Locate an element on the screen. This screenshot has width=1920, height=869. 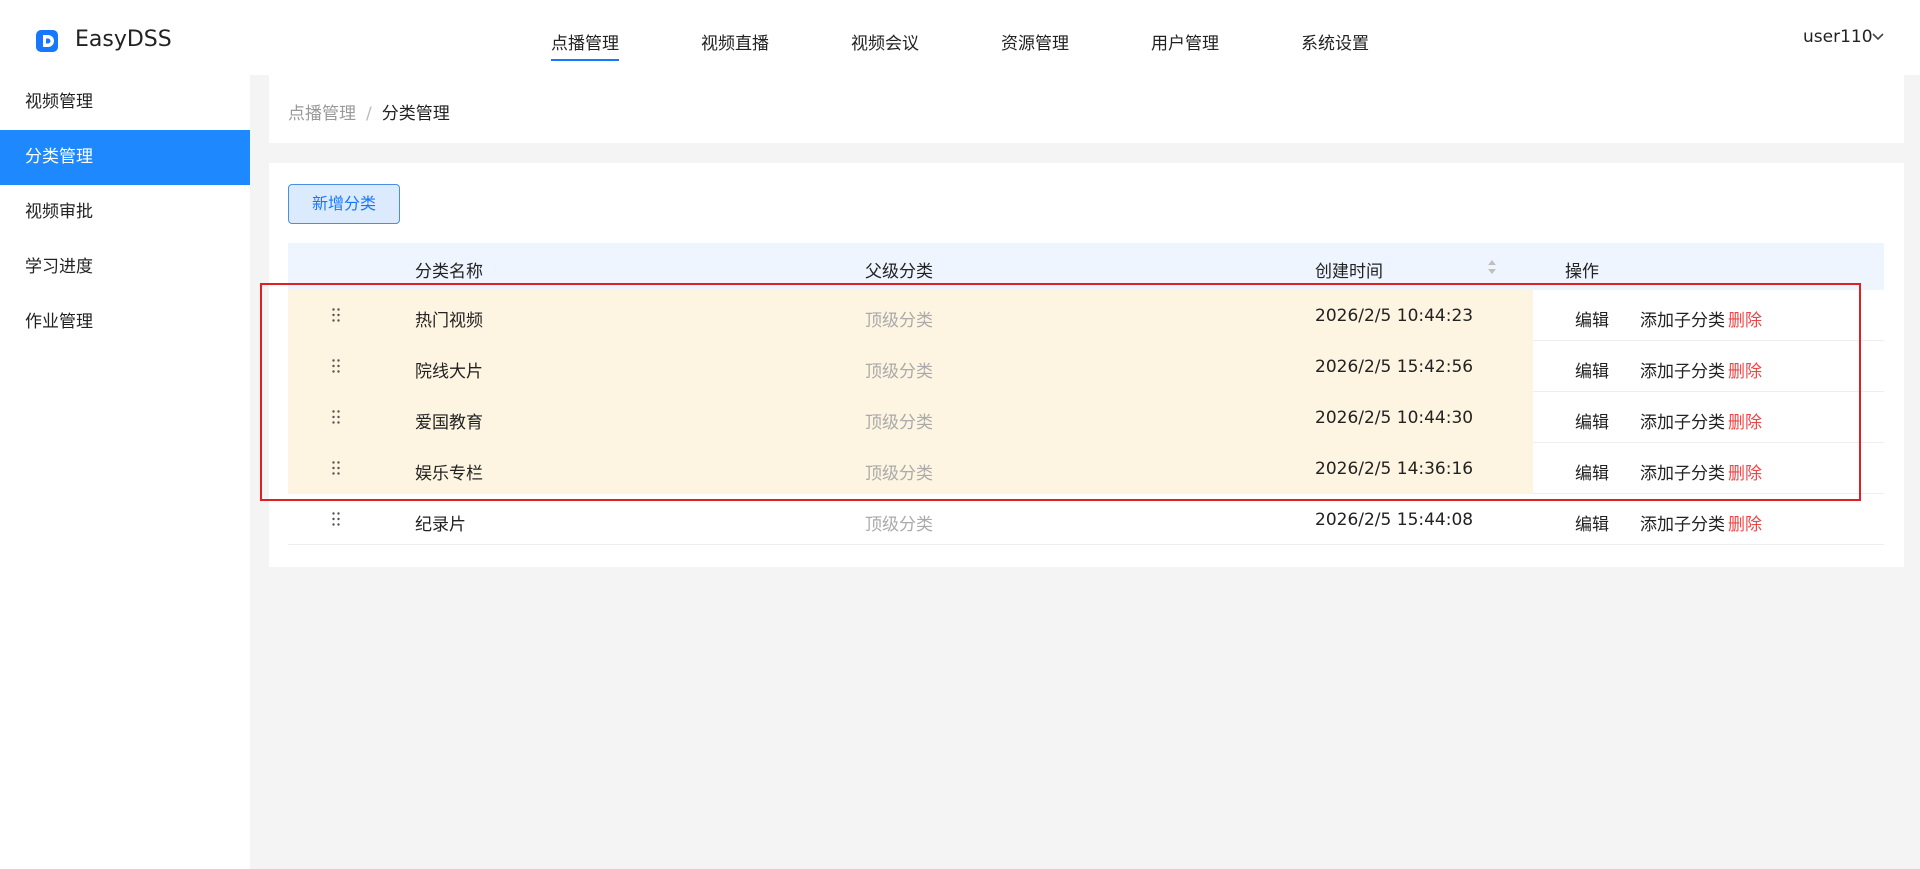
sidebar-item-category-management: 分类管理 is located at coordinates (125, 157).